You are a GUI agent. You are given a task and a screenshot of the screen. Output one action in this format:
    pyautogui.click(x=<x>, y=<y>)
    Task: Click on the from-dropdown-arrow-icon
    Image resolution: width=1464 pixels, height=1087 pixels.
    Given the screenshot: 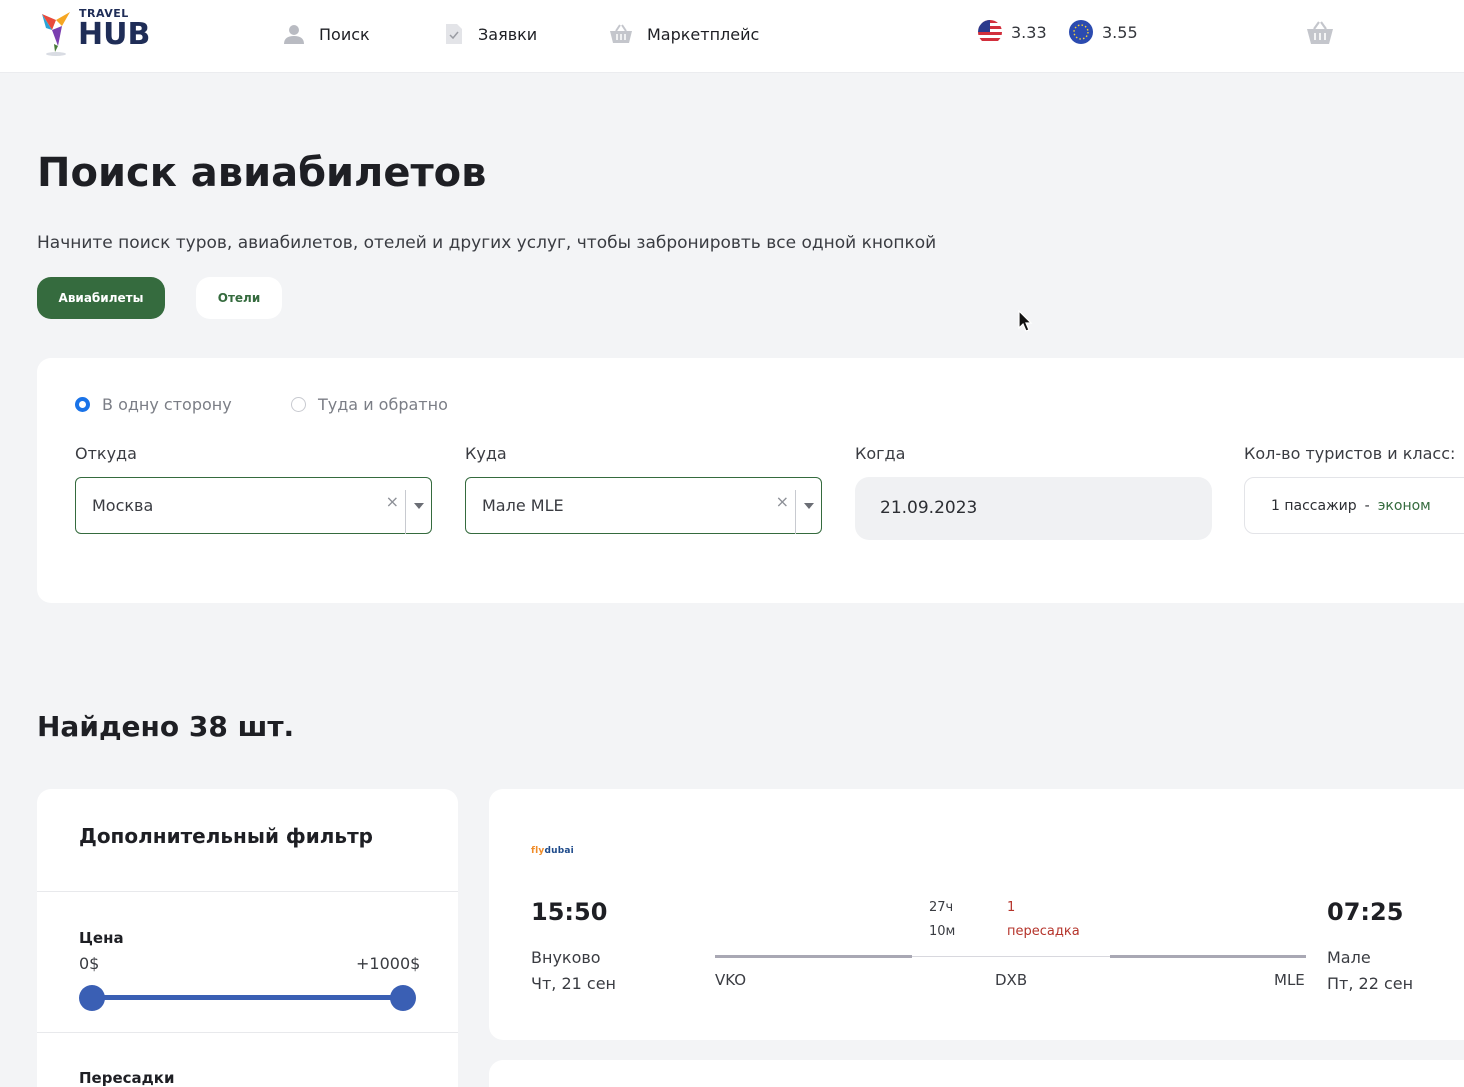 What is the action you would take?
    pyautogui.click(x=419, y=506)
    